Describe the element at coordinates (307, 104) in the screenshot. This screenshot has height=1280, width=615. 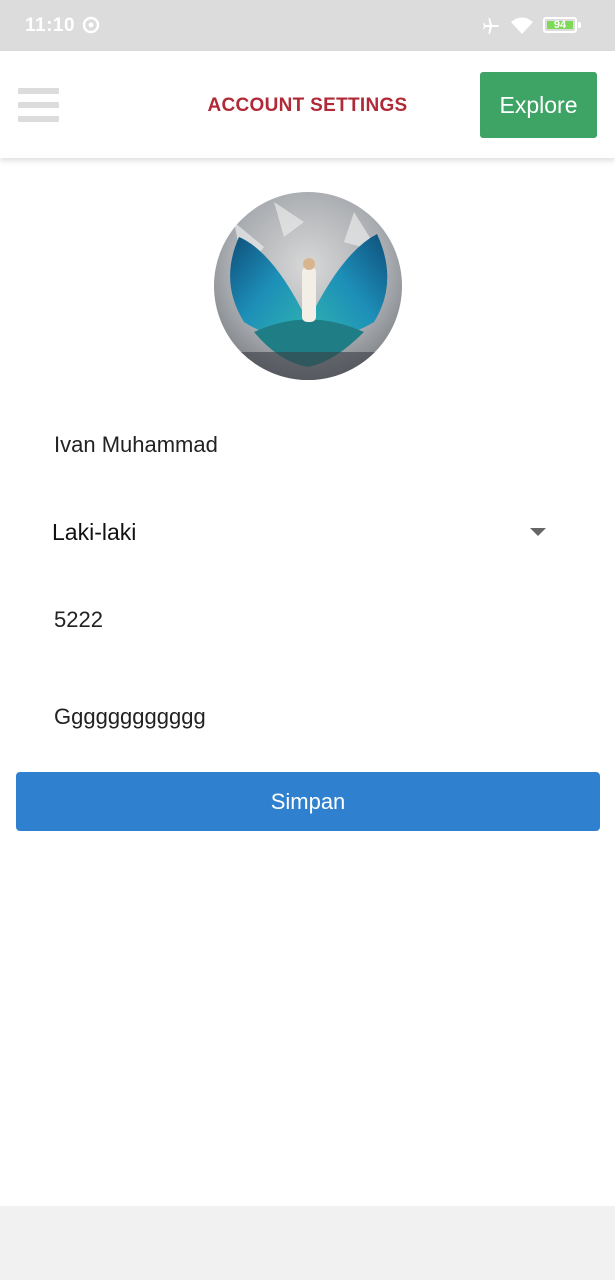
I see `app-bar: ACCOUNT SETTINGS Explore` at that location.